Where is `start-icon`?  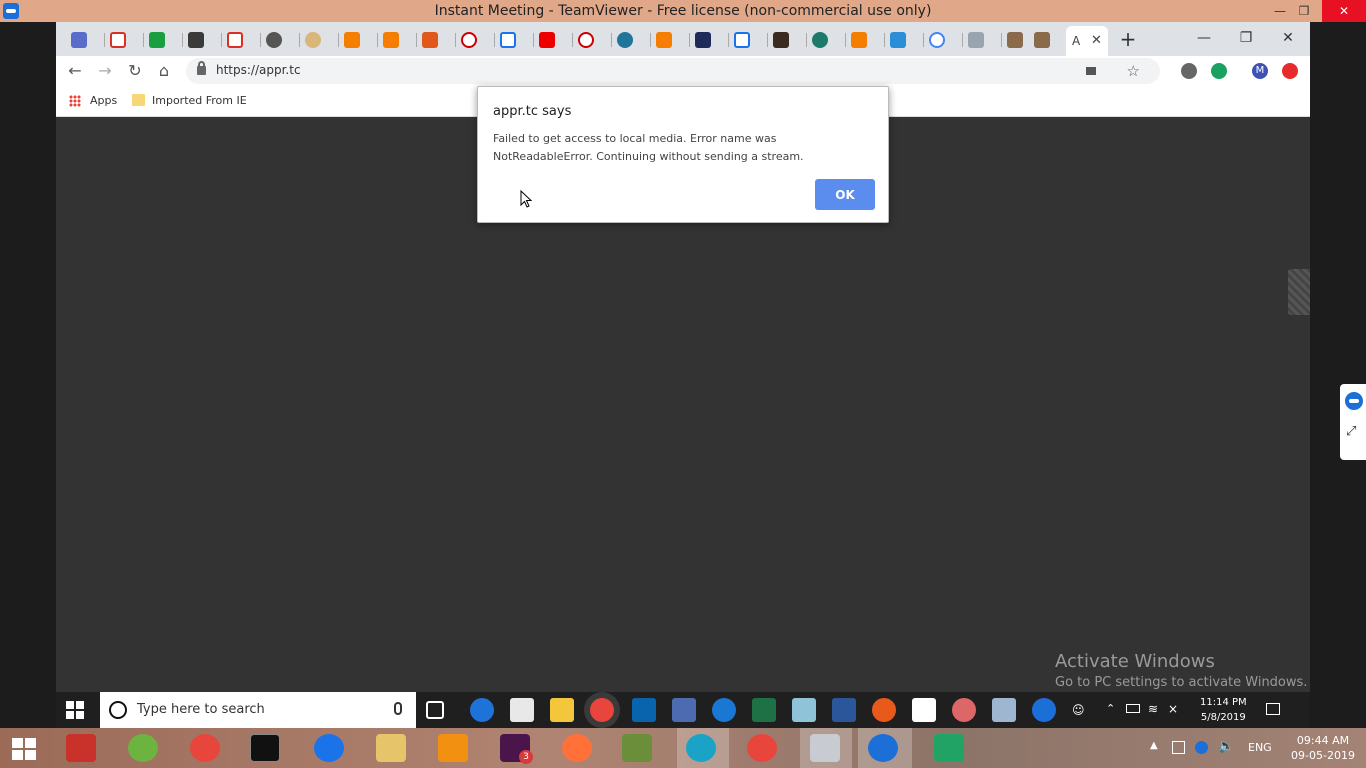
start-icon is located at coordinates (24, 749).